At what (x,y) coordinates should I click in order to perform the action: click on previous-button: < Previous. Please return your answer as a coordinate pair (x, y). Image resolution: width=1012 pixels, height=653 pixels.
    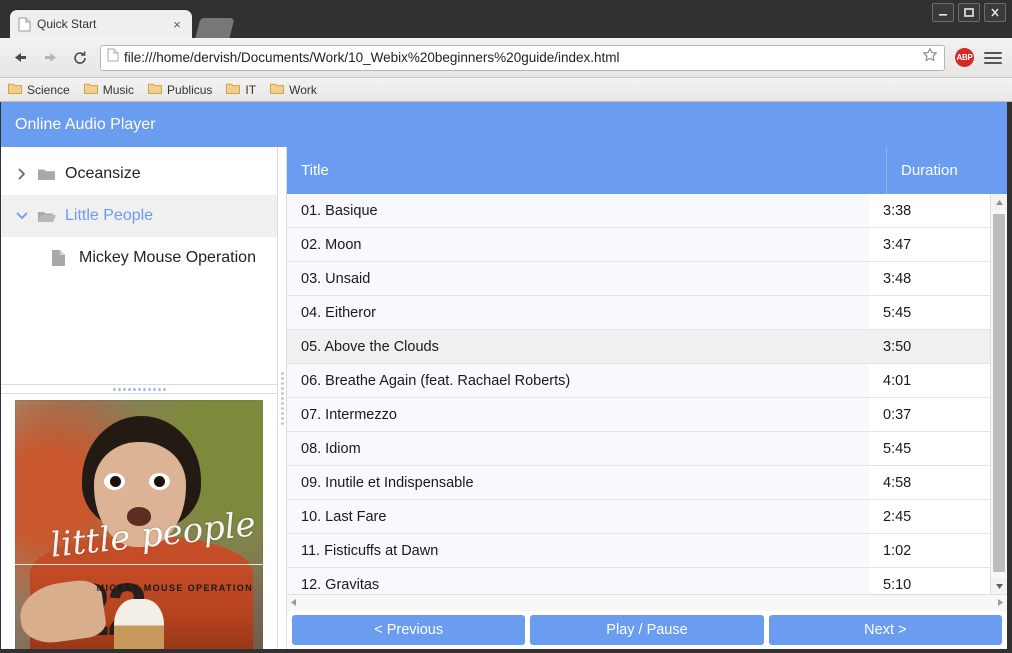
    Looking at the image, I should click on (409, 630).